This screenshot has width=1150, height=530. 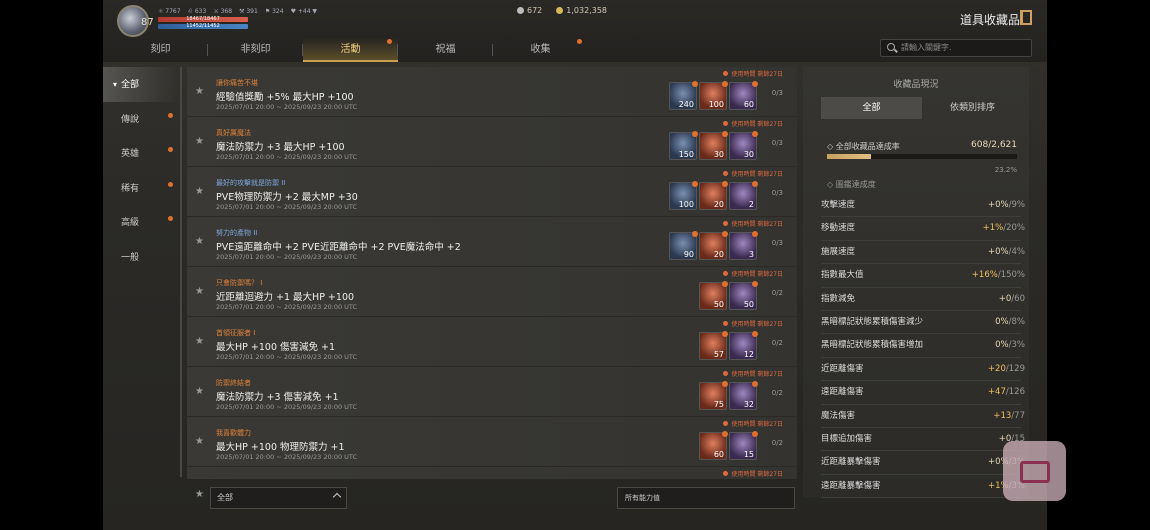 What do you see at coordinates (203, 19) in the screenshot?
I see `hp-text: 18467/18467` at bounding box center [203, 19].